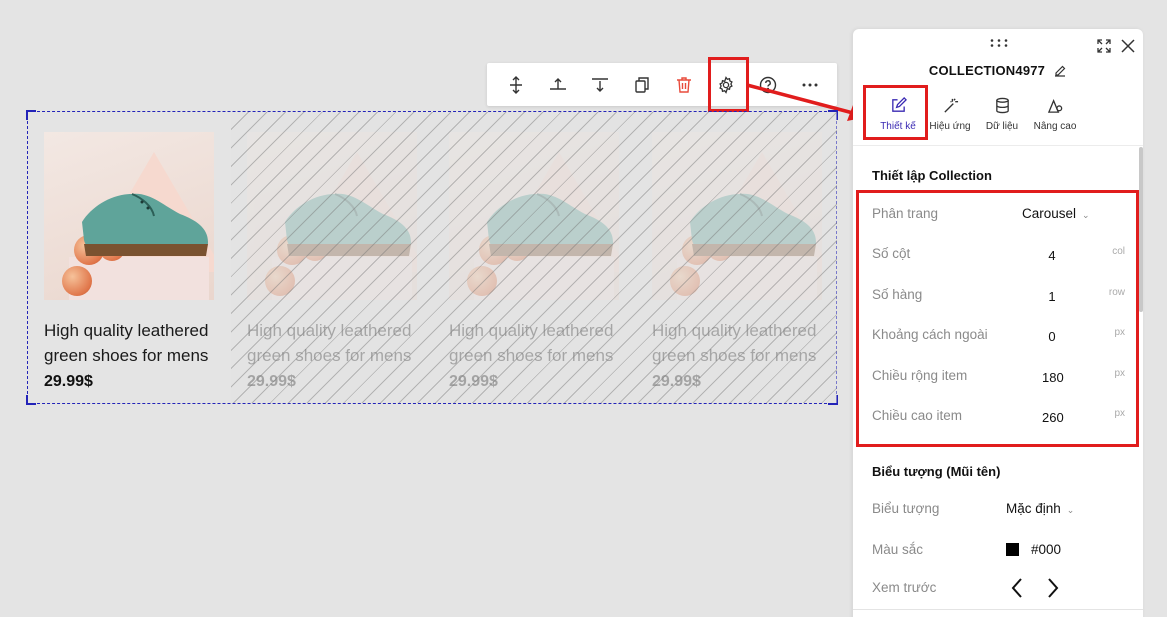  I want to click on outer-spacing-unit: px, so click(1119, 332).